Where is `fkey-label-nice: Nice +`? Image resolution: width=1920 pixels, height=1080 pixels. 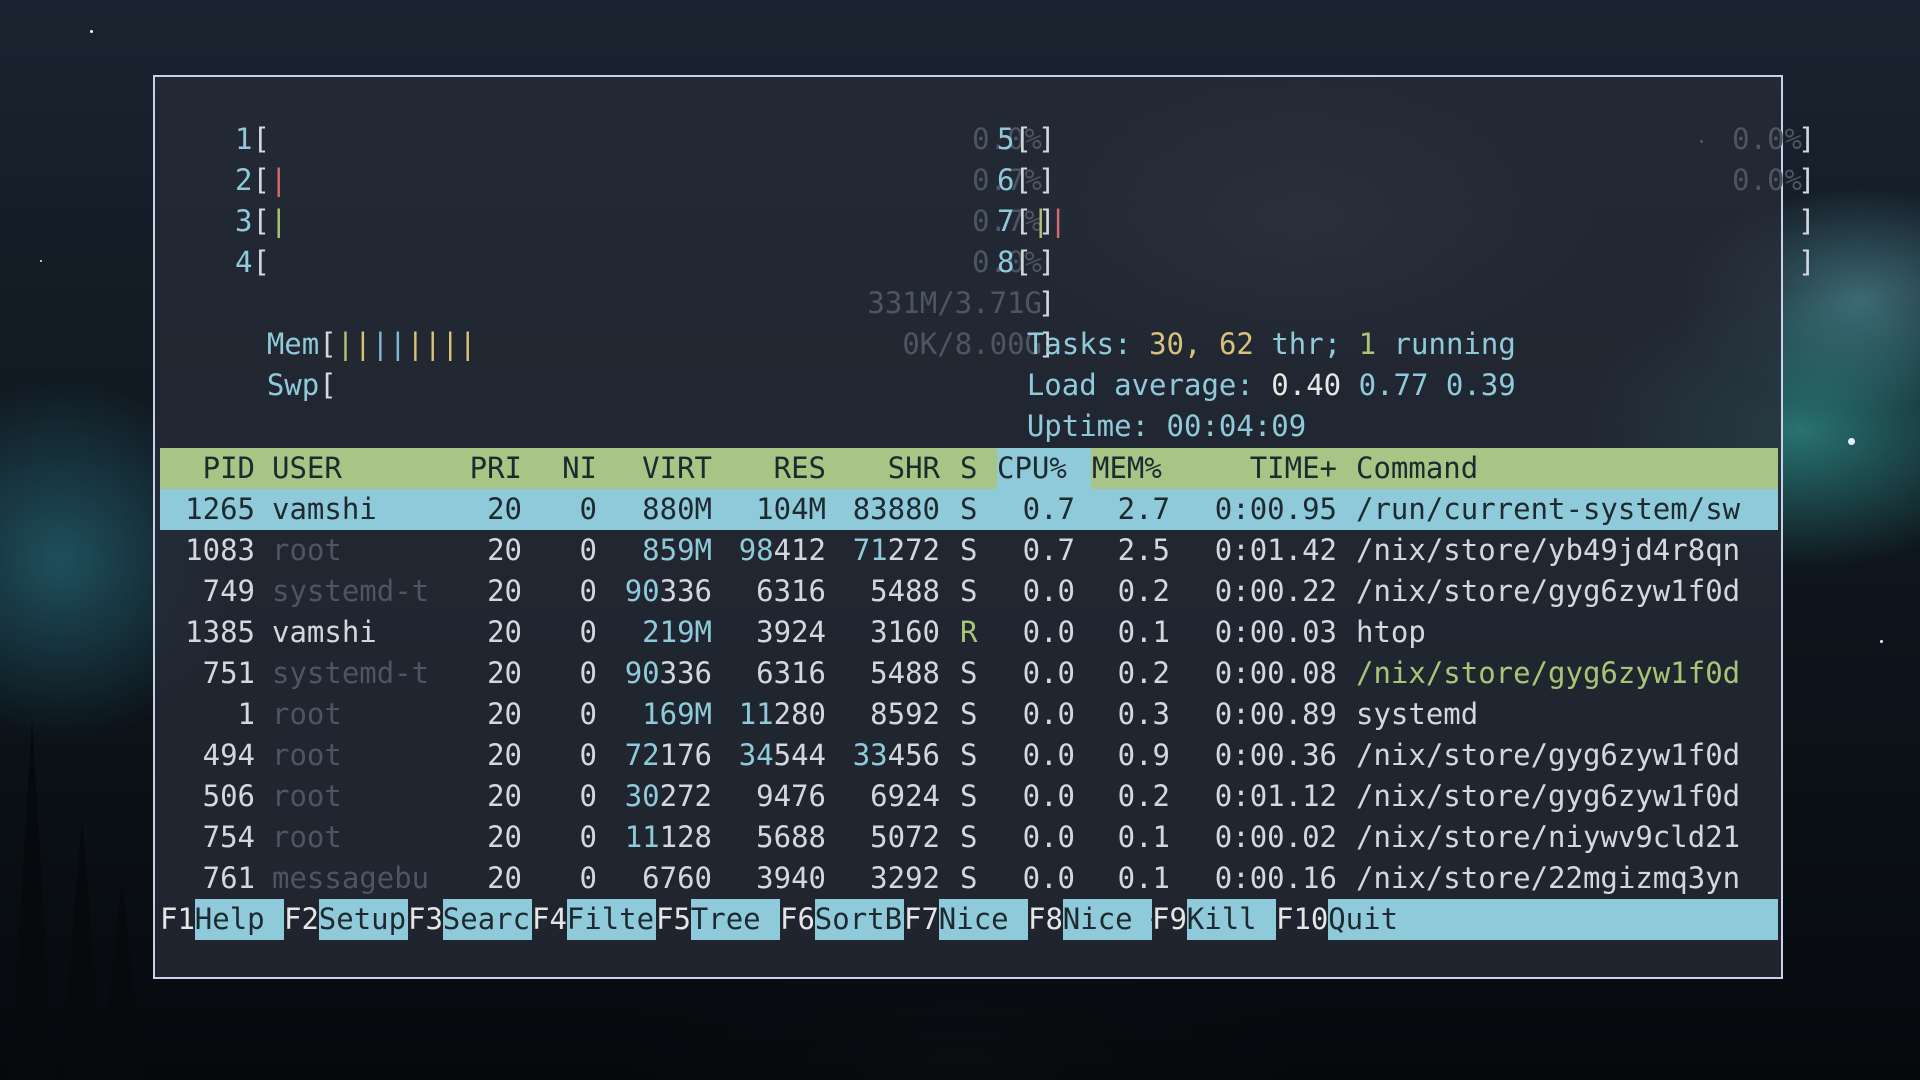
fkey-label-nice: Nice + is located at coordinates (1115, 919).